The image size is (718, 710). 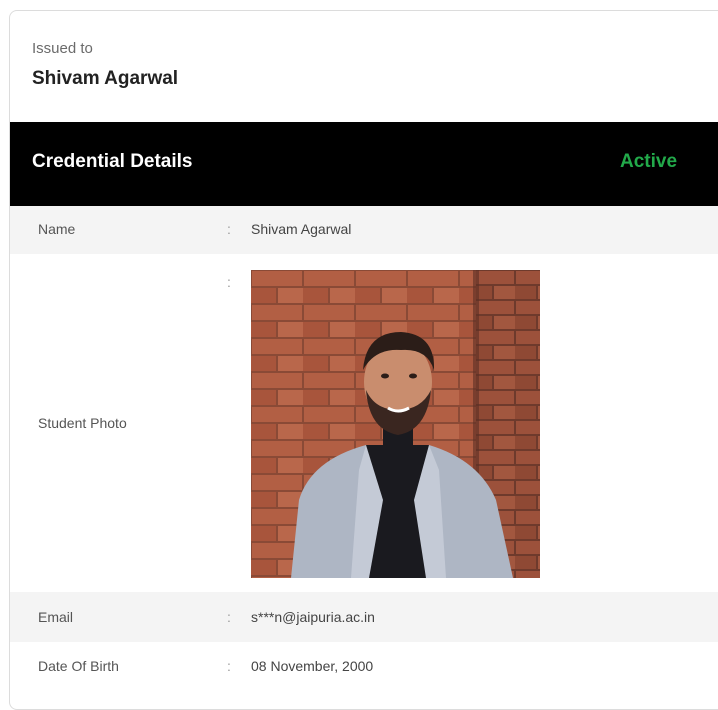 What do you see at coordinates (62, 48) in the screenshot?
I see `issued-to-label: Issued to` at bounding box center [62, 48].